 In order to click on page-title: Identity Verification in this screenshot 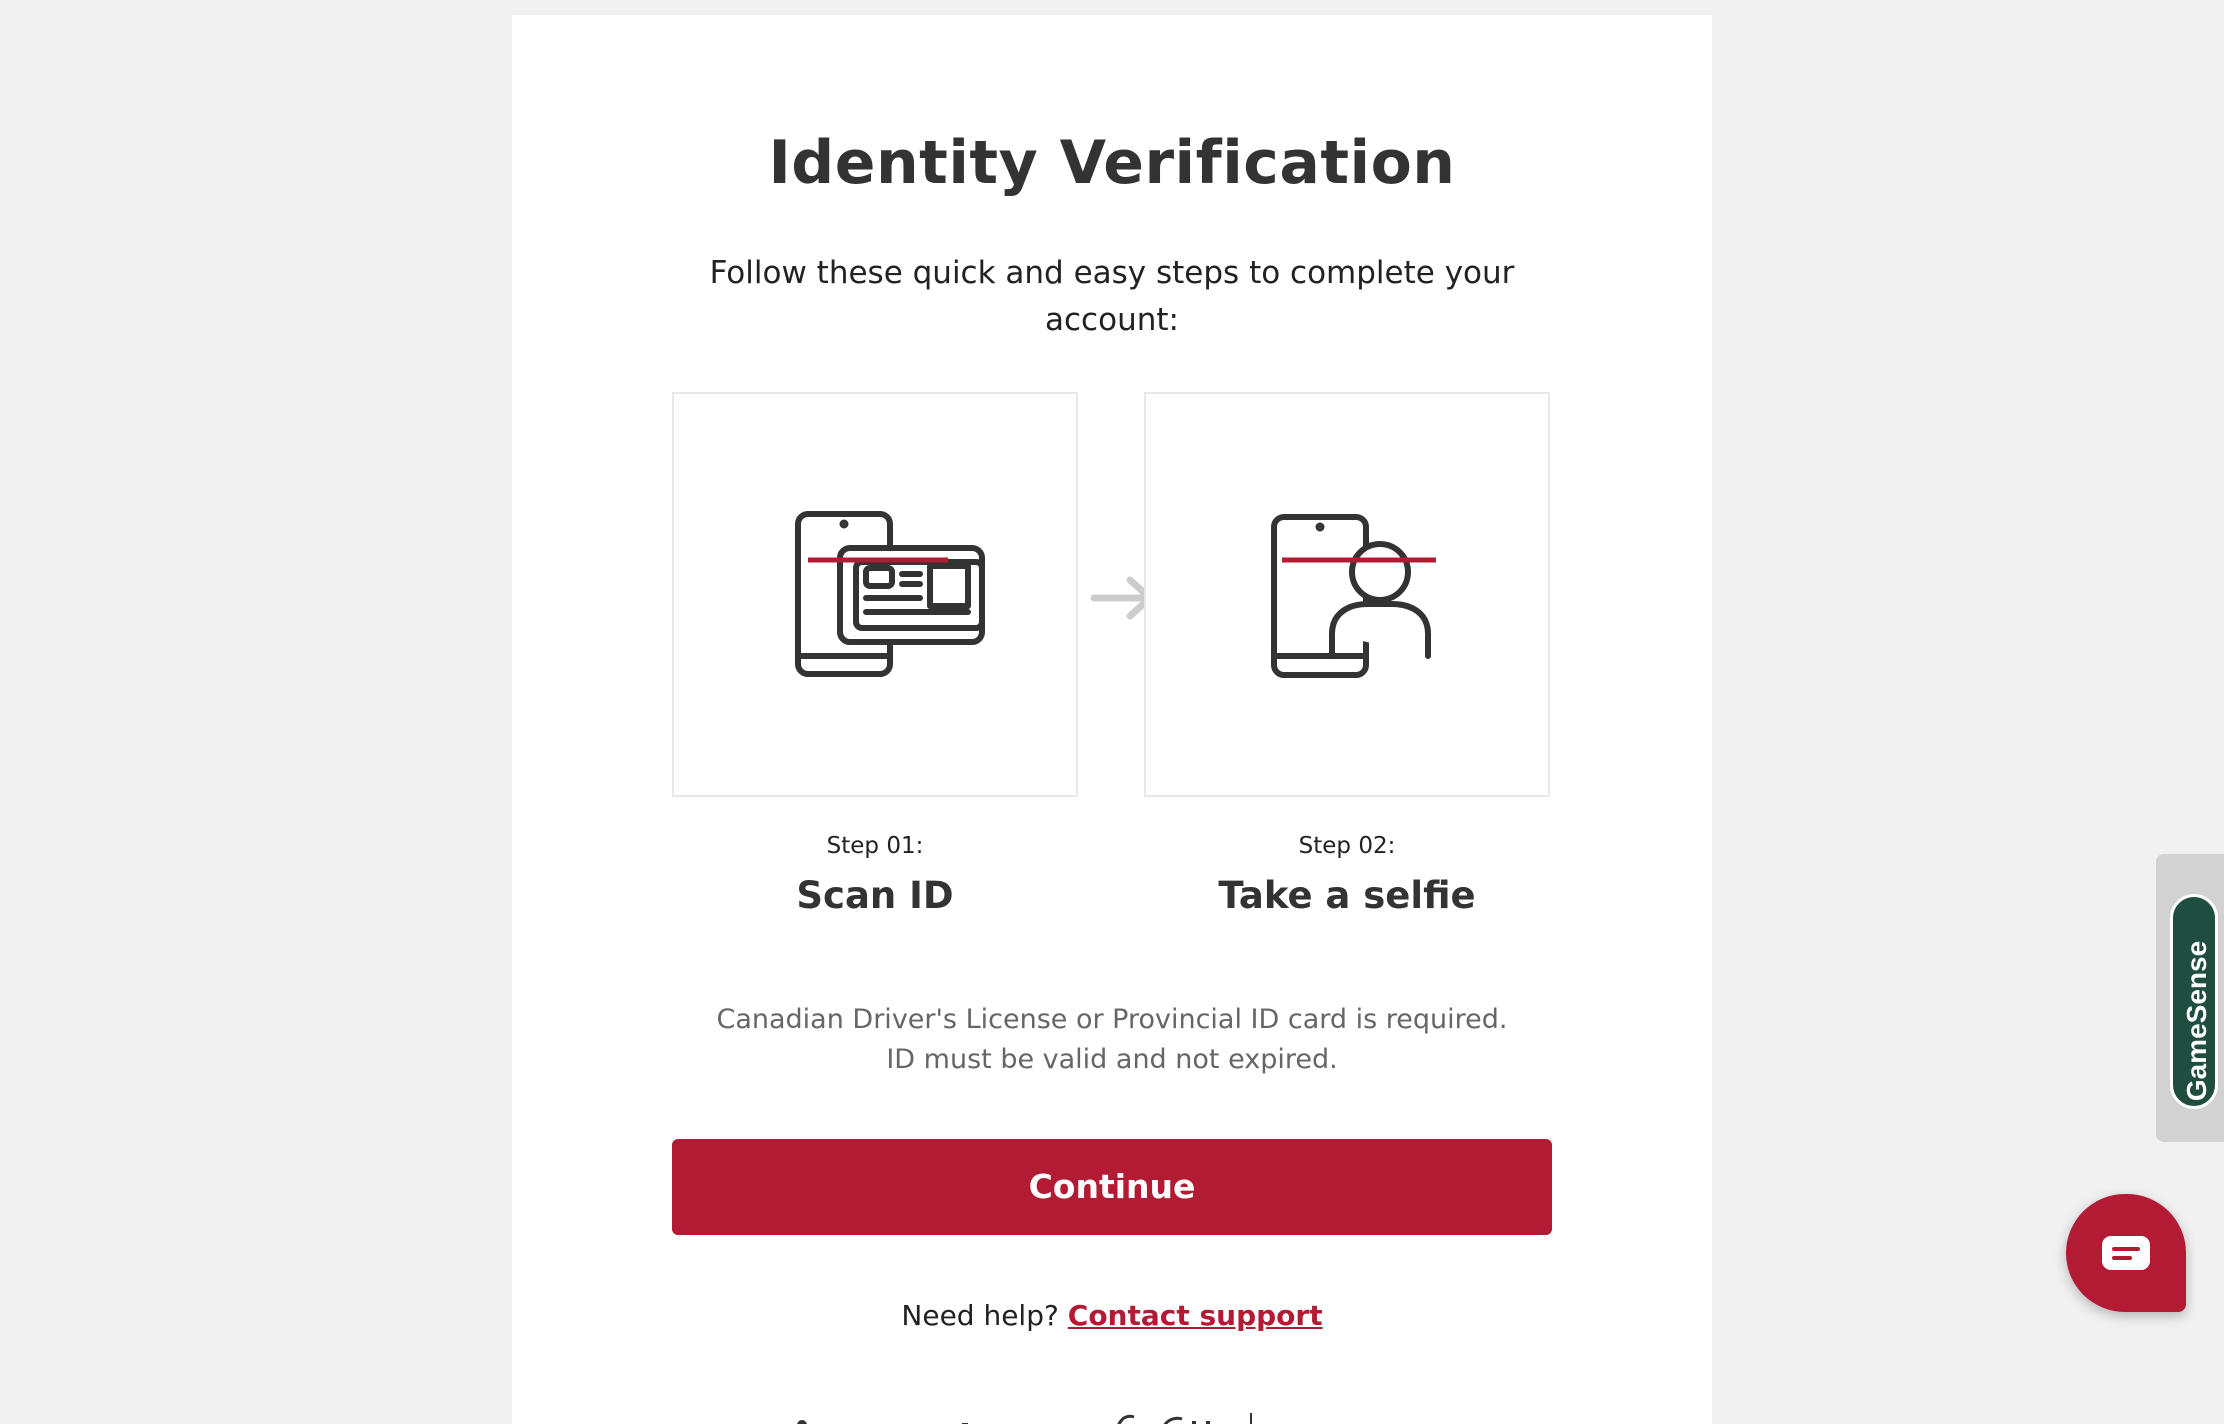, I will do `click(1112, 163)`.